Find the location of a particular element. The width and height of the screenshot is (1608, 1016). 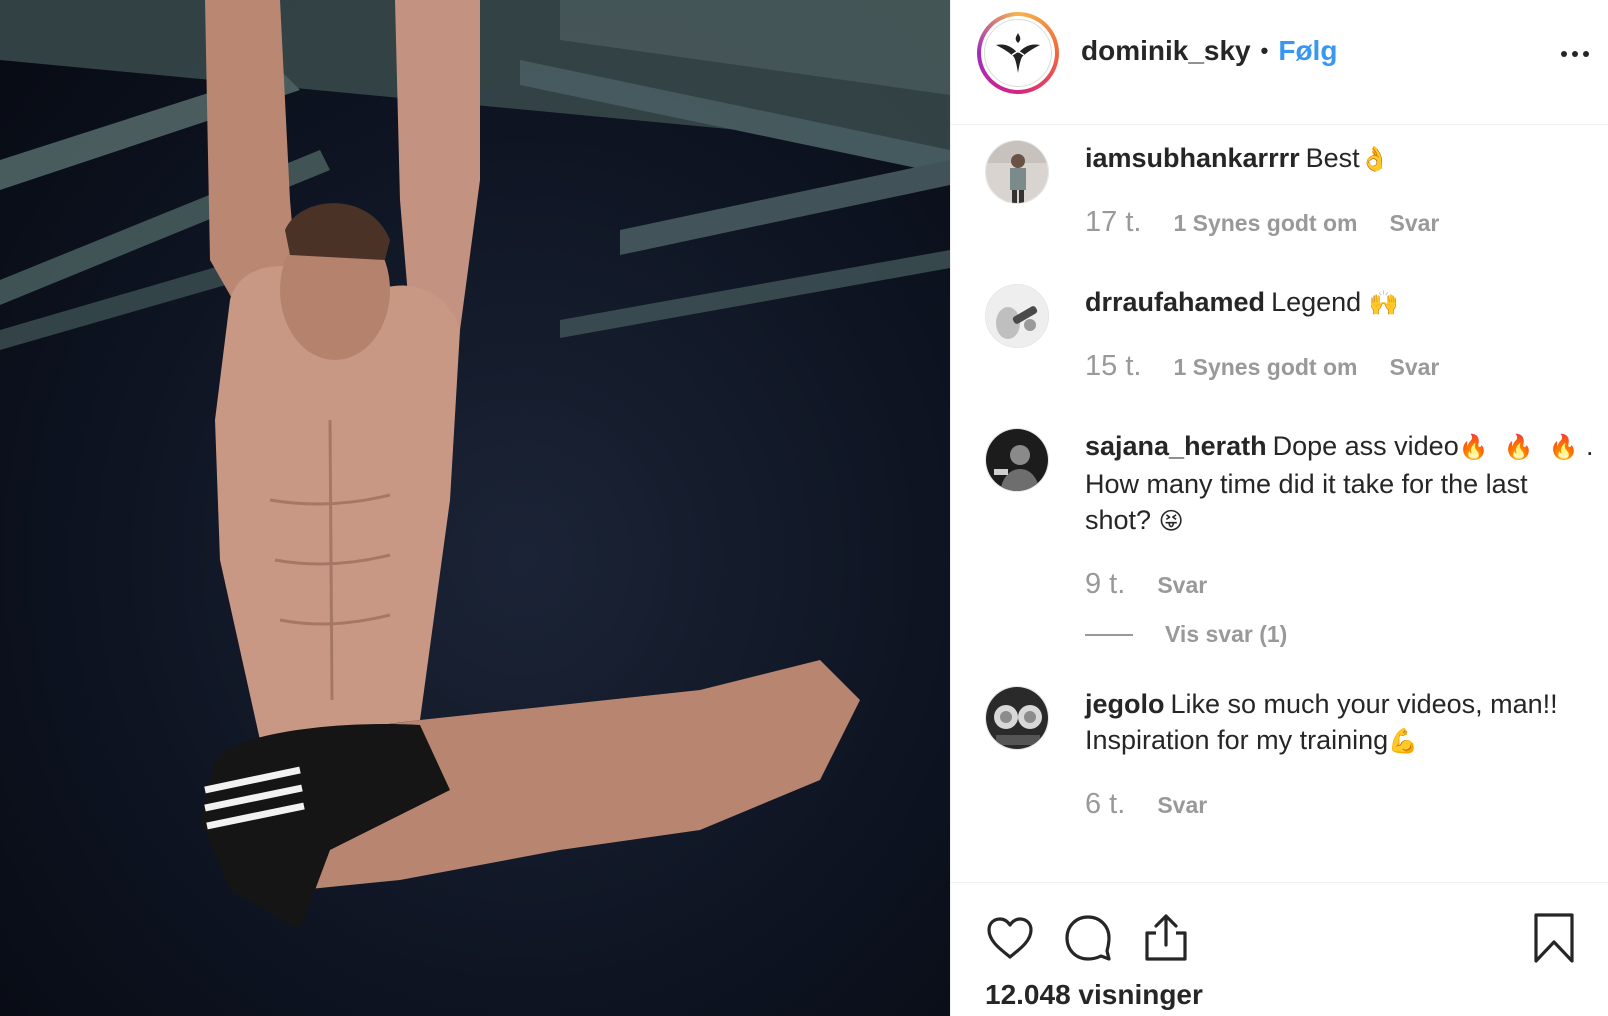

comment-username: drraufahamed is located at coordinates (1175, 302).